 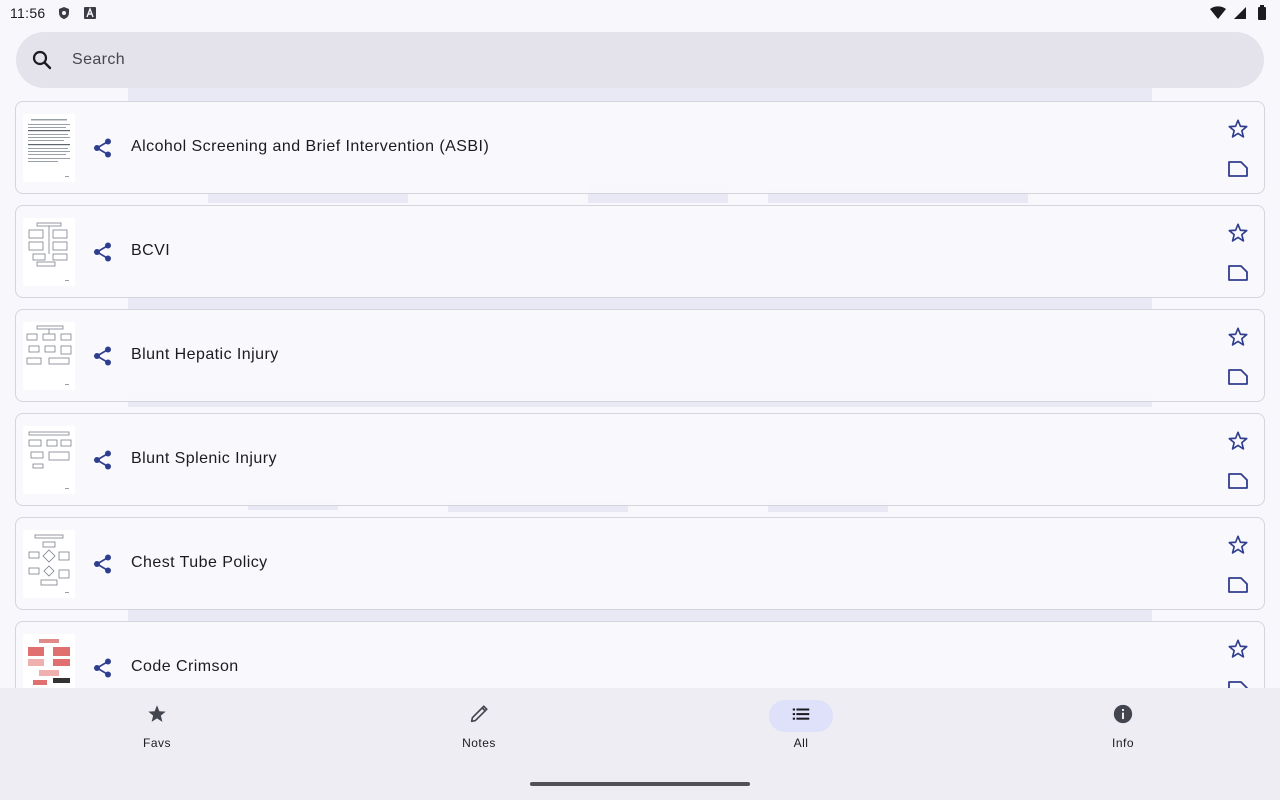 I want to click on nav-item-info: Info, so click(x=1123, y=730).